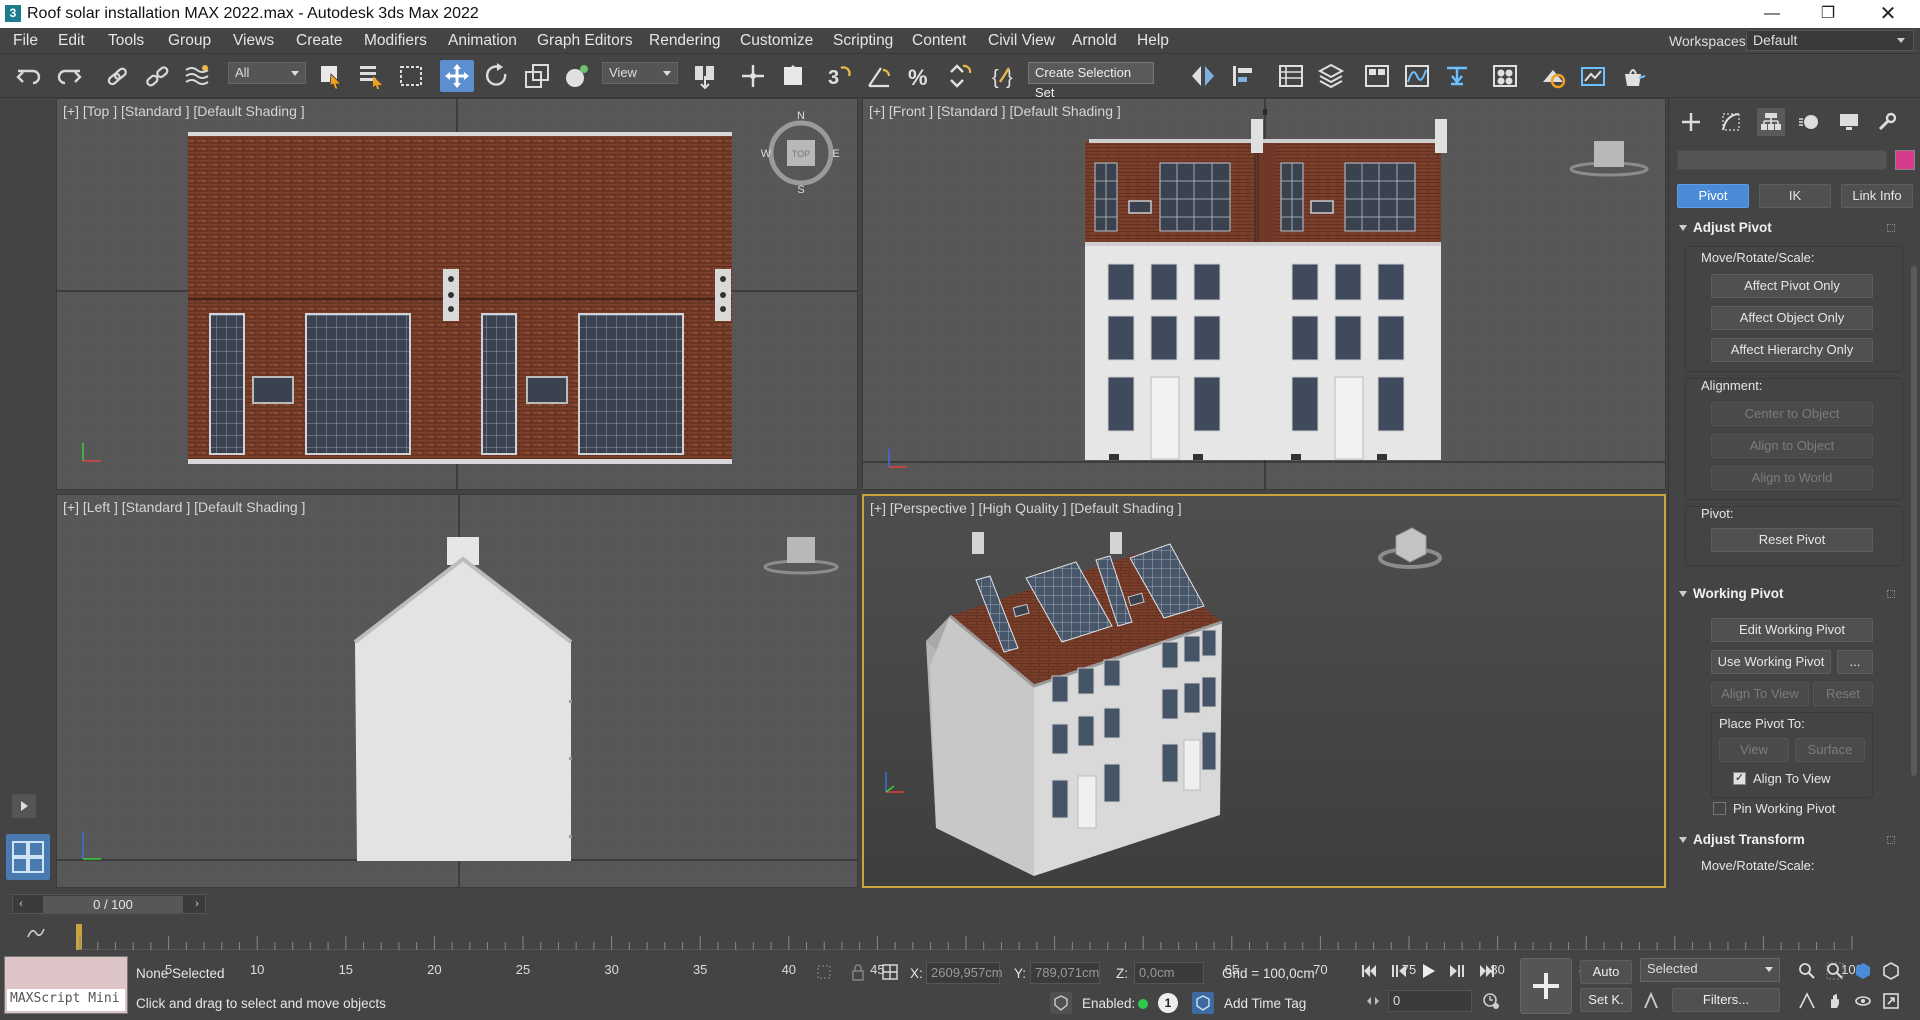 Image resolution: width=1920 pixels, height=1020 pixels. What do you see at coordinates (1786, 840) in the screenshot?
I see `adjust-transform-rollout: Adjust Transform` at bounding box center [1786, 840].